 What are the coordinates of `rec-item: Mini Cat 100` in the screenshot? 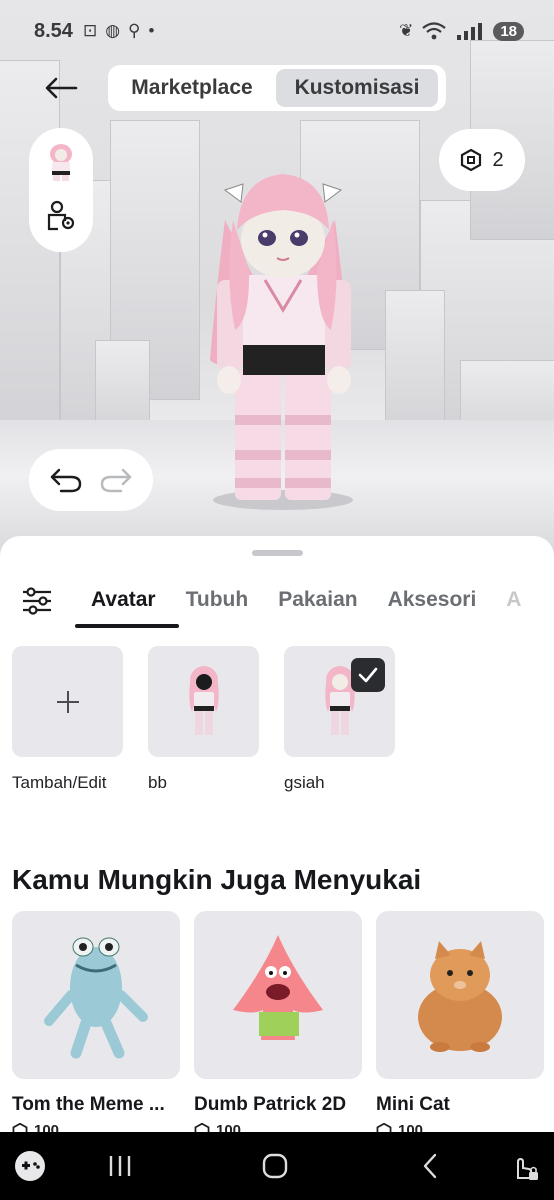 It's located at (460, 1021).